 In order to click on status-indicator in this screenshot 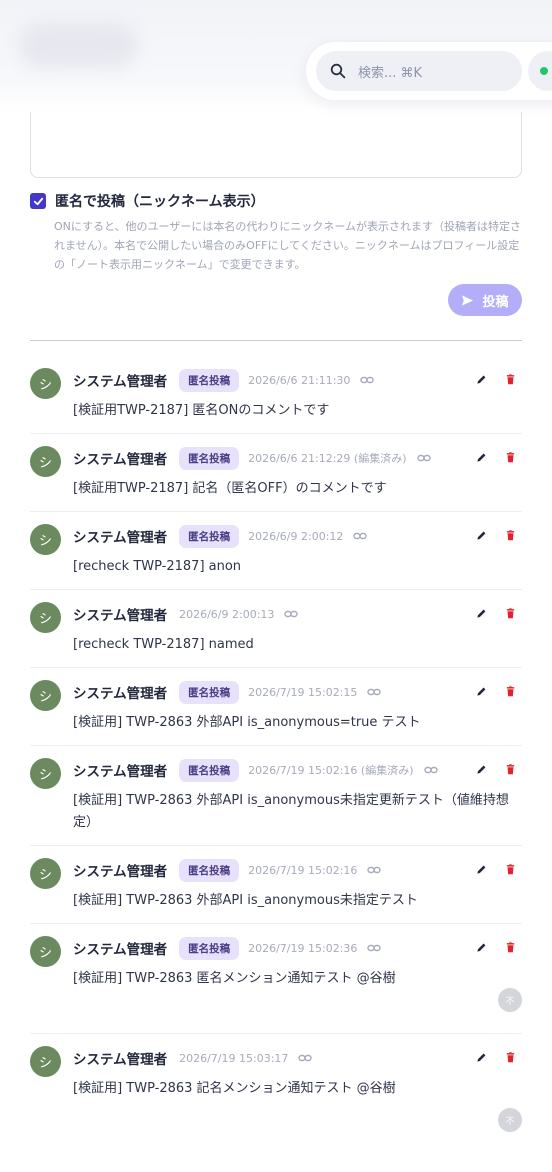, I will do `click(540, 71)`.